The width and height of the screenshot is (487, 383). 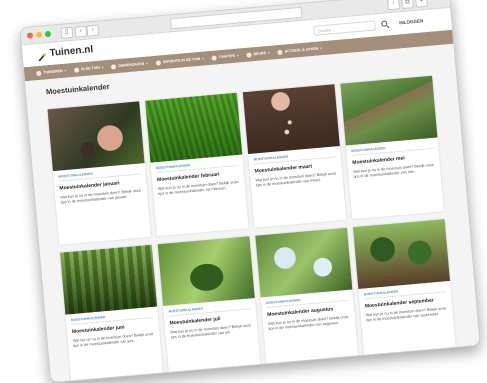 I want to click on leaf-icon, so click(x=280, y=52).